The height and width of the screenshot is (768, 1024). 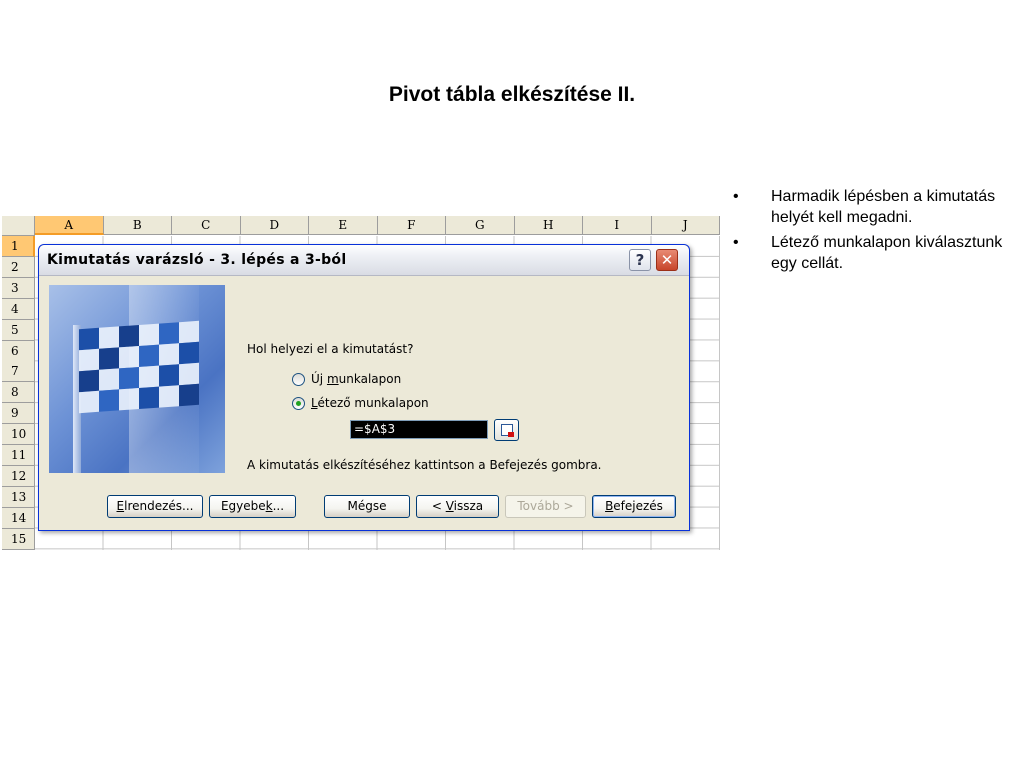 What do you see at coordinates (18, 226) in the screenshot?
I see `select-all-corner` at bounding box center [18, 226].